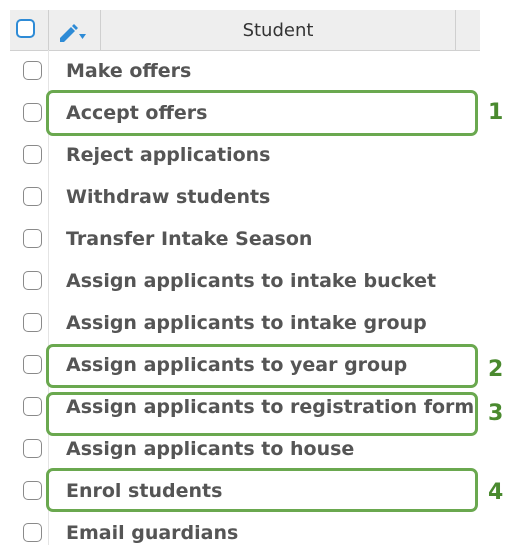 This screenshot has width=516, height=545. I want to click on menu-item-withdraw-students: Withdraw students, so click(168, 197).